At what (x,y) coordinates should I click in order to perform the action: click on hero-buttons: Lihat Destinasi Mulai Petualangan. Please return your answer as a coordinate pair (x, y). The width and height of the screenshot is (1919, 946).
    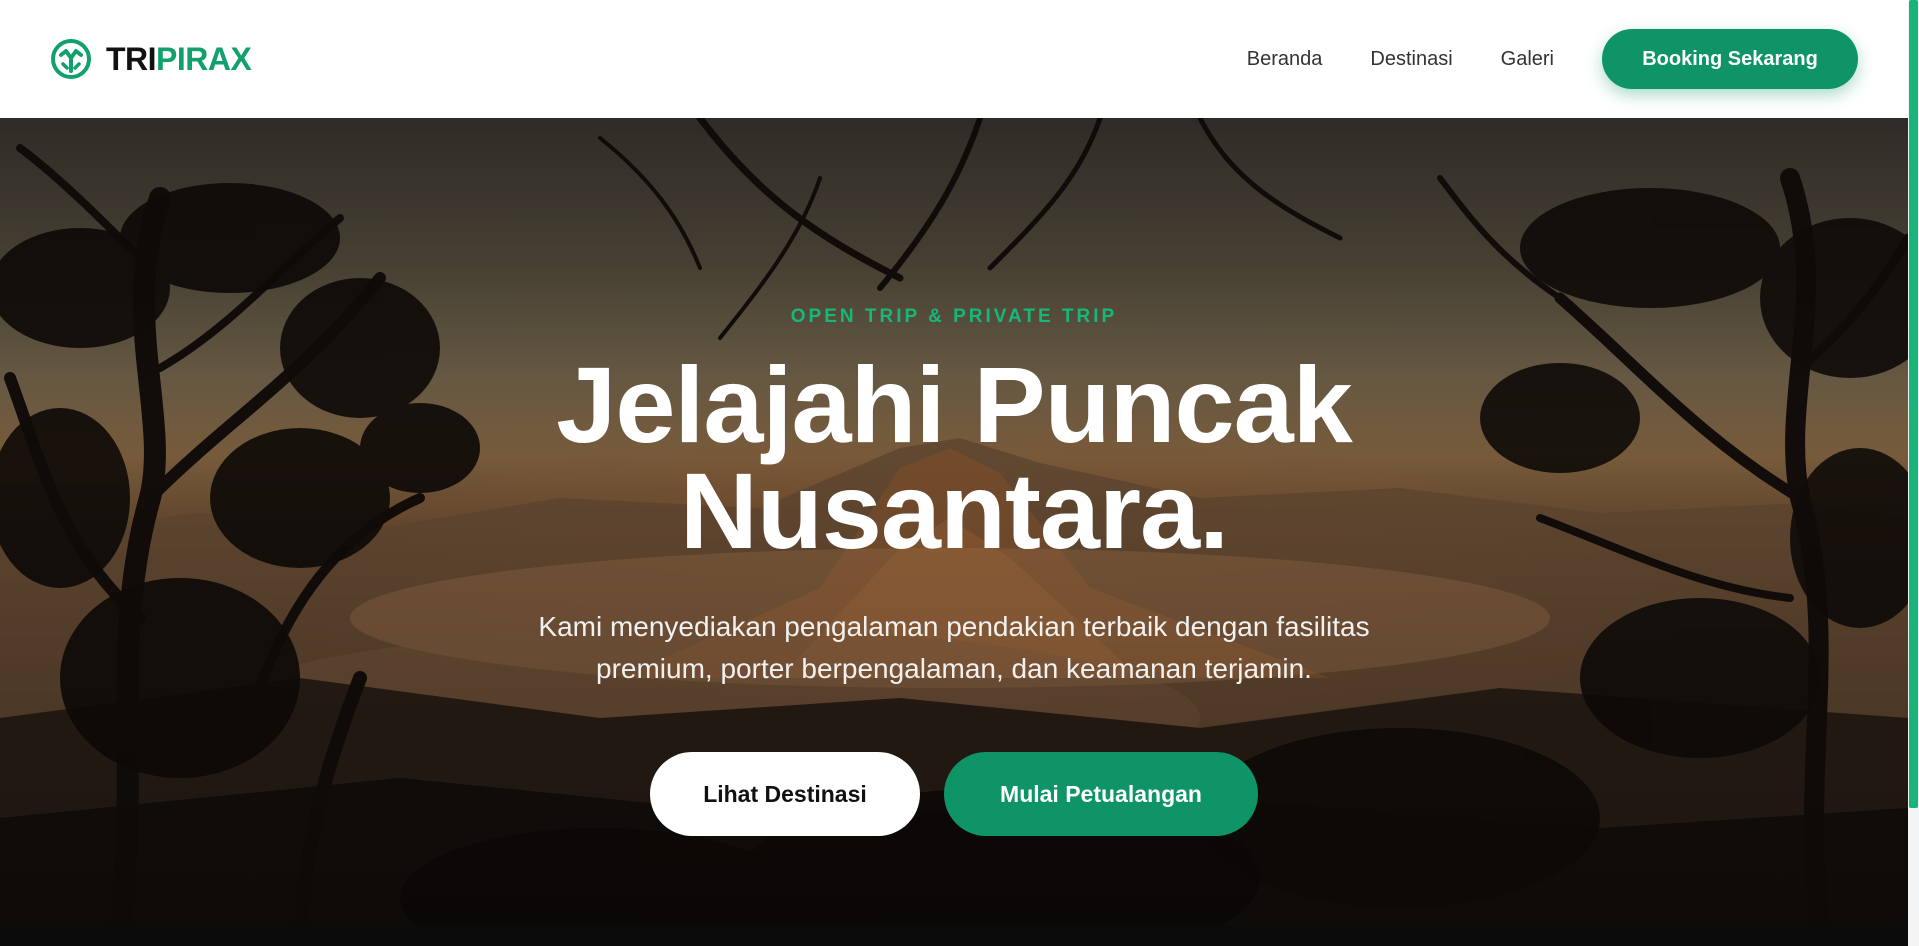
    Looking at the image, I should click on (954, 794).